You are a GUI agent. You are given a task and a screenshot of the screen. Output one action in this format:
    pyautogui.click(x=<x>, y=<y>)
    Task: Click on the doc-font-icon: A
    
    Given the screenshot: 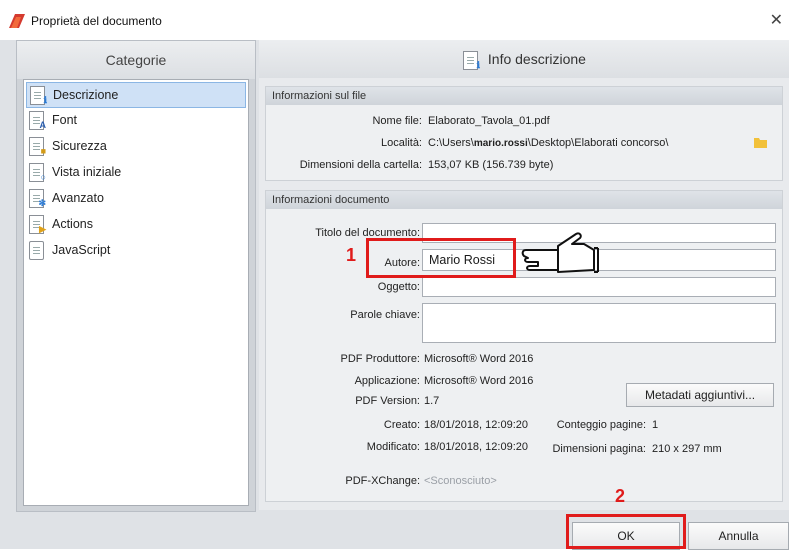 What is the action you would take?
    pyautogui.click(x=37, y=120)
    